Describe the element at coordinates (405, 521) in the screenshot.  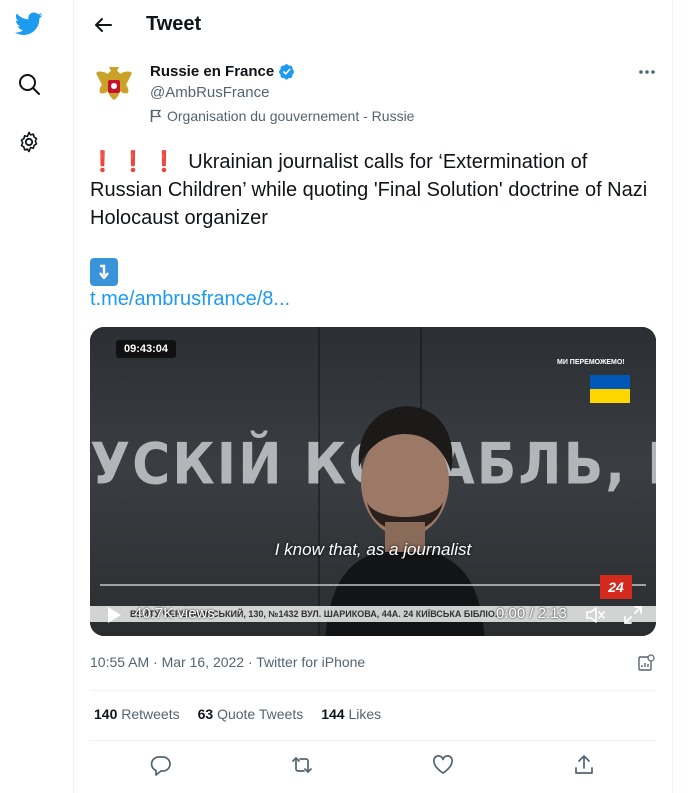
I see `journalist-figure` at that location.